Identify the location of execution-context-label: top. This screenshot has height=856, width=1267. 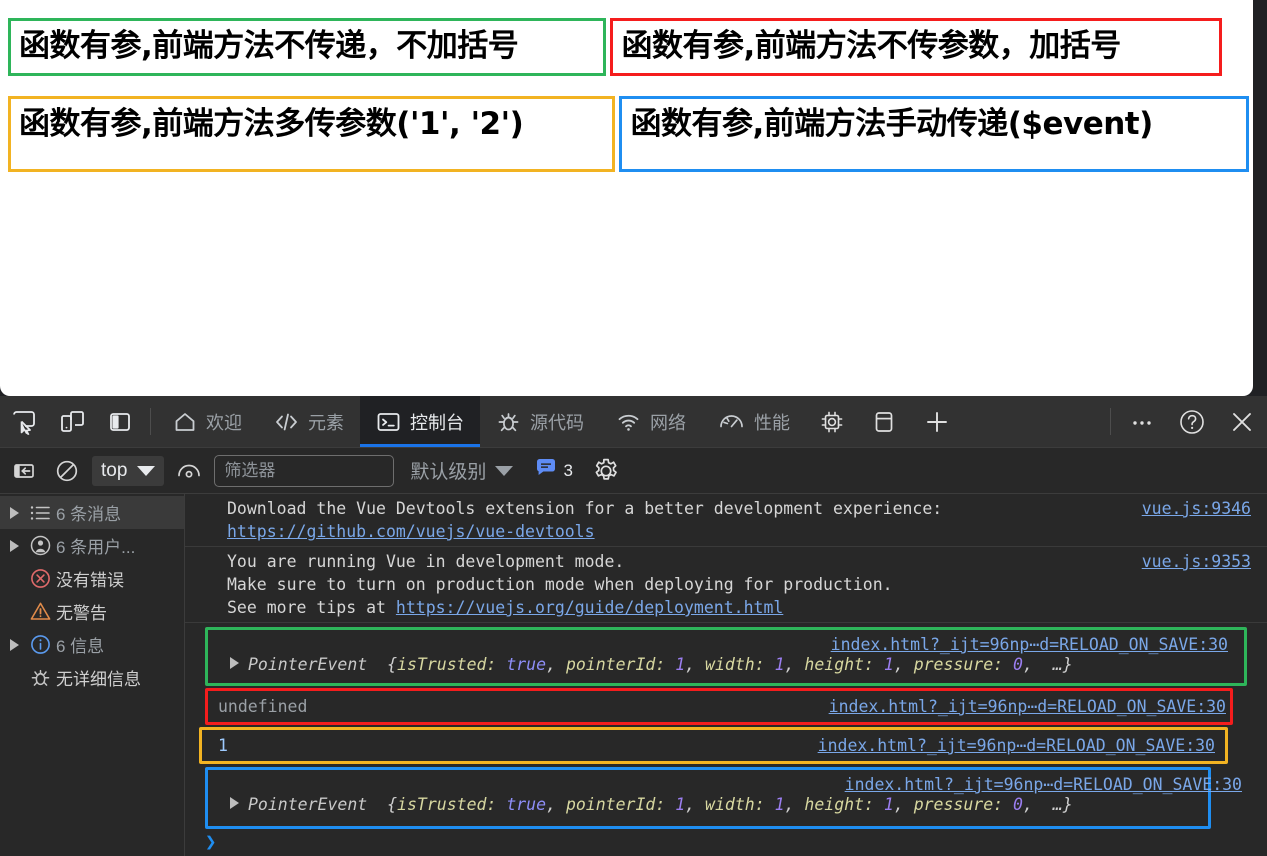
(114, 470).